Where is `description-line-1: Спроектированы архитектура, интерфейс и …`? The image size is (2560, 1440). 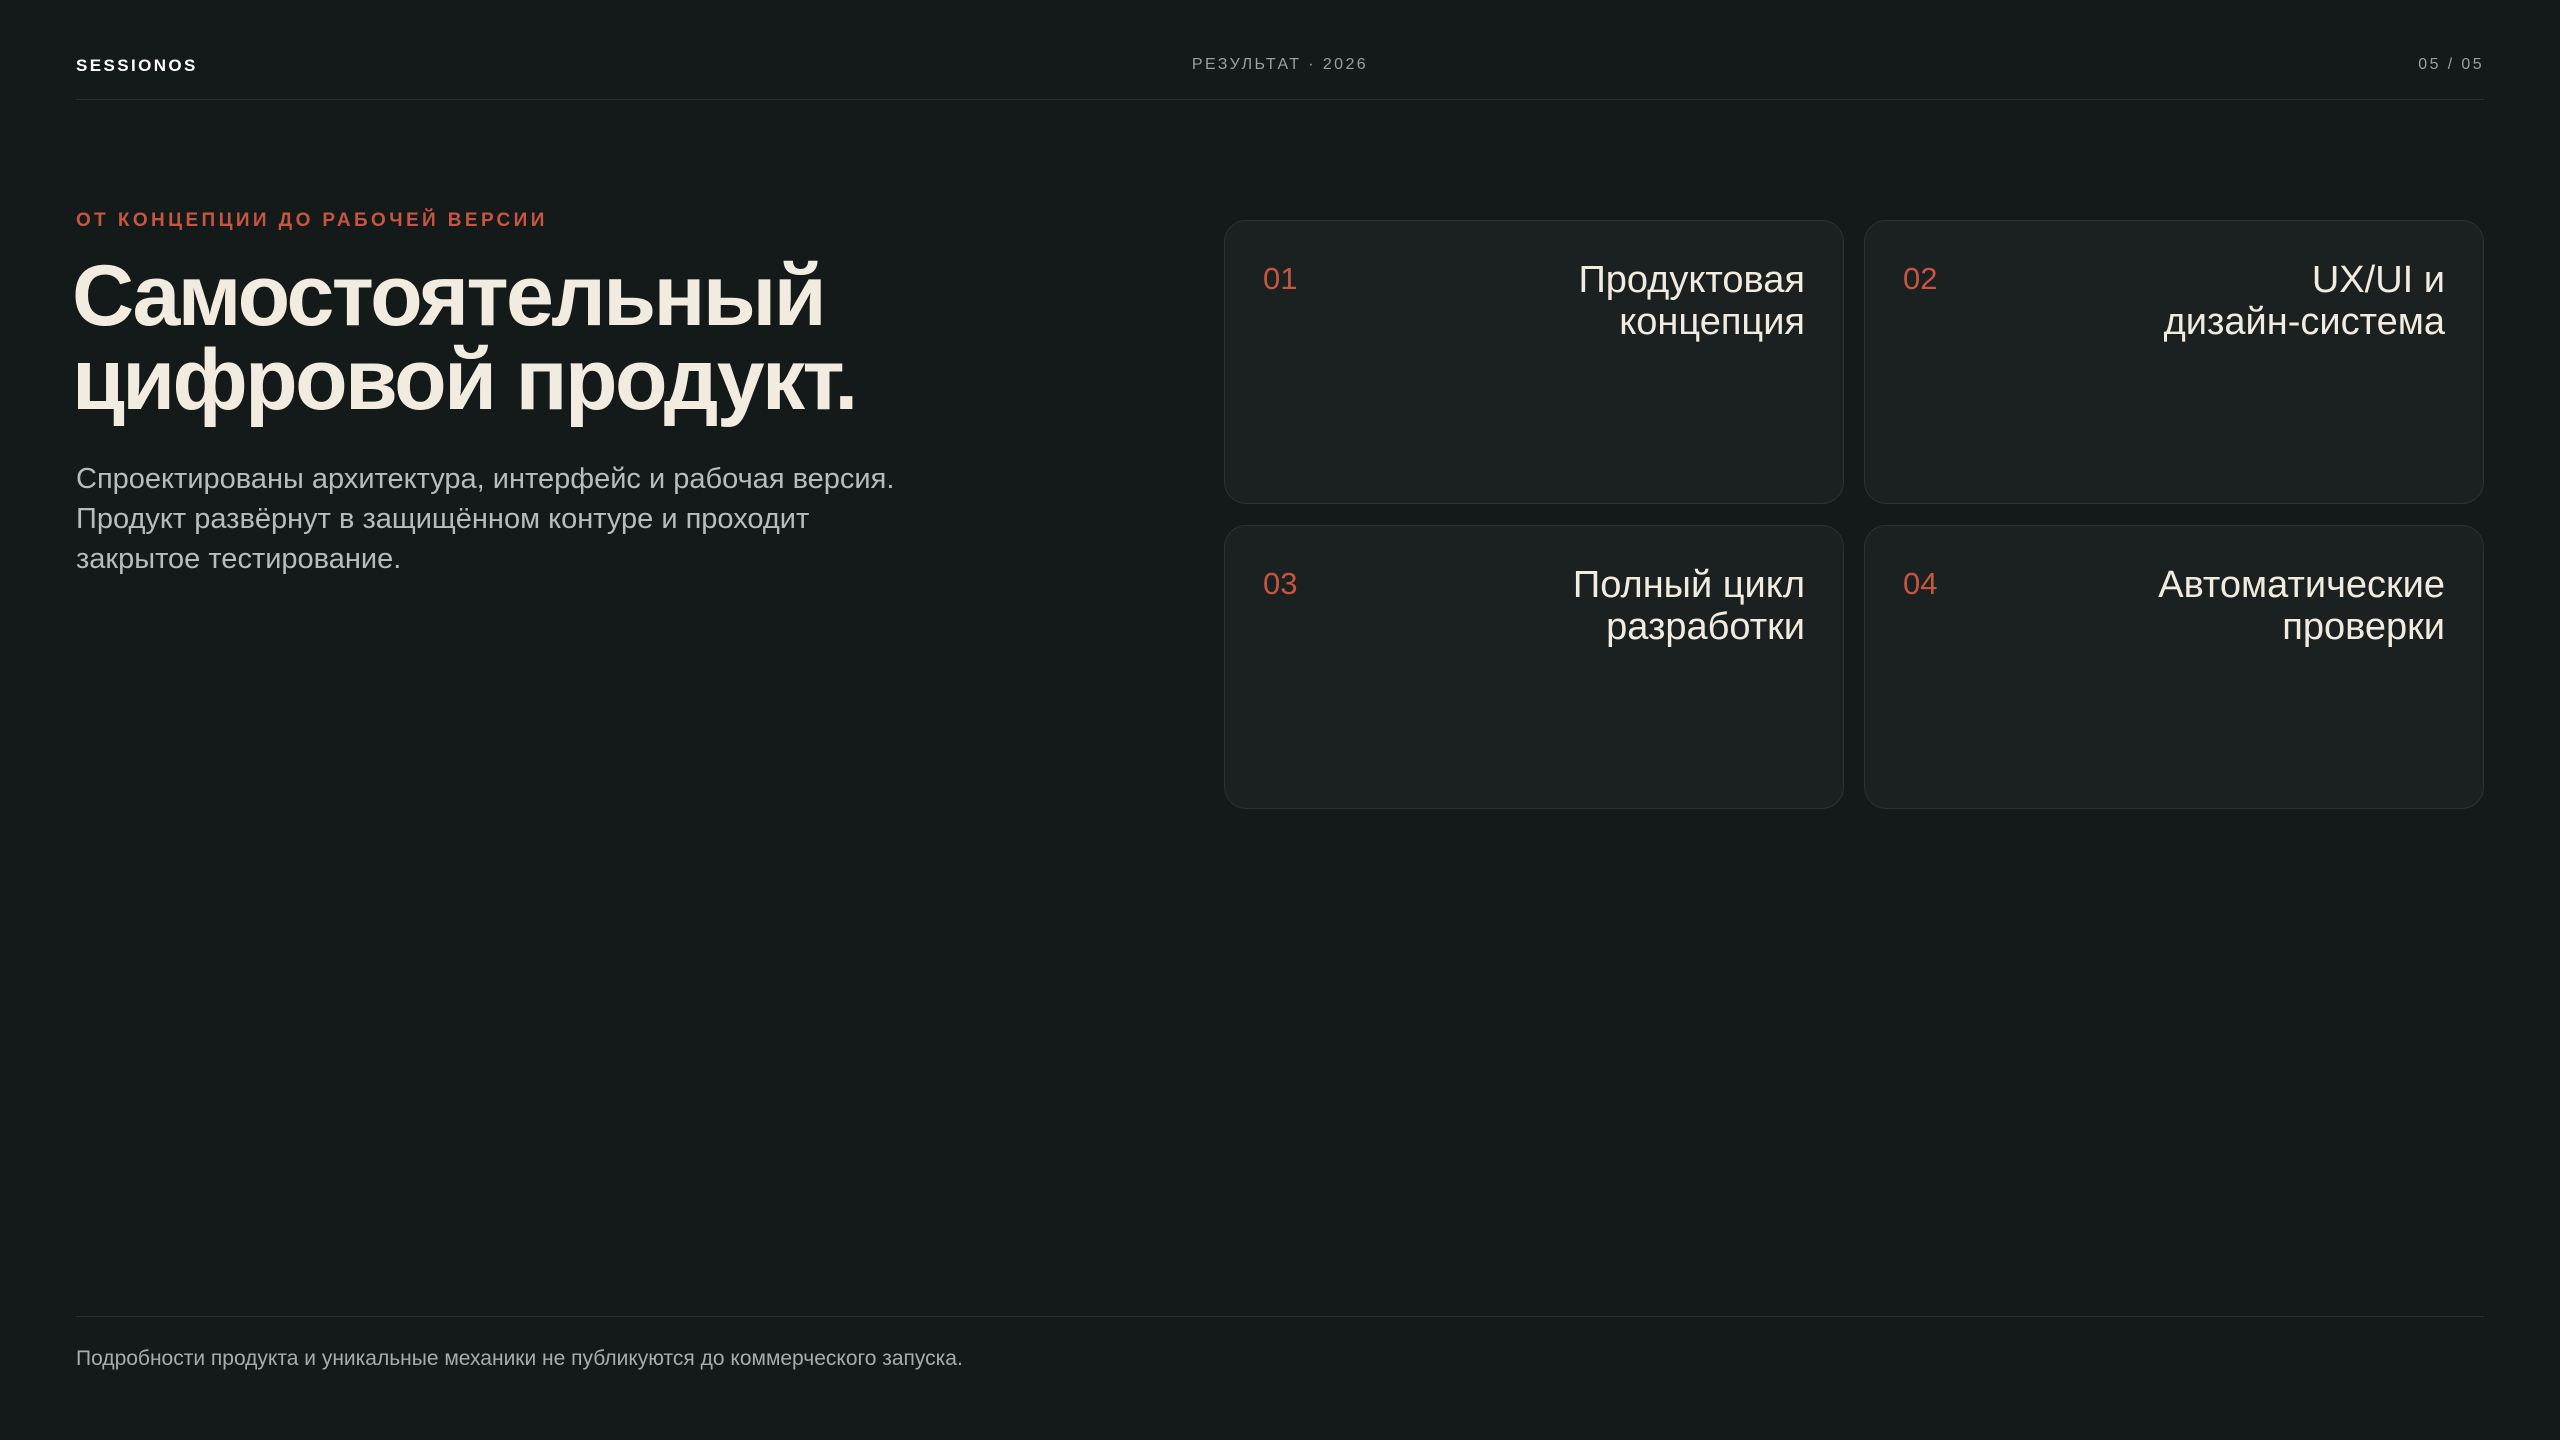 description-line-1: Спроектированы архитектура, интерфейс и … is located at coordinates (485, 479).